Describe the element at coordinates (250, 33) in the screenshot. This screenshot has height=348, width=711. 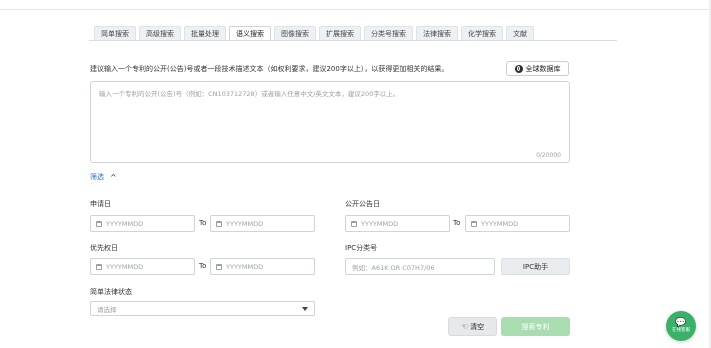
I see `tab-semantic-search: 语义搜索` at that location.